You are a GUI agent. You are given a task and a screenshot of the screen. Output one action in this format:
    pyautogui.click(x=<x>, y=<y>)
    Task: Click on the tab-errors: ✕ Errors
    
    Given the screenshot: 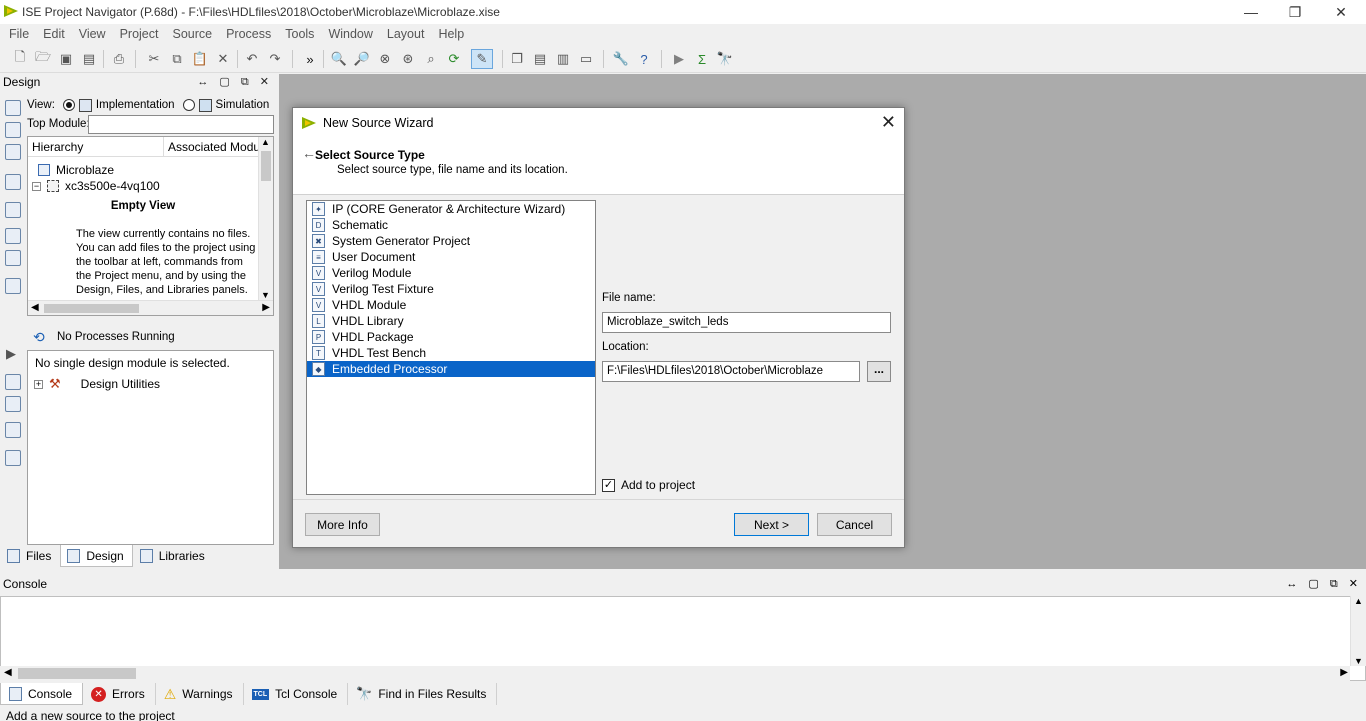 What is the action you would take?
    pyautogui.click(x=119, y=694)
    